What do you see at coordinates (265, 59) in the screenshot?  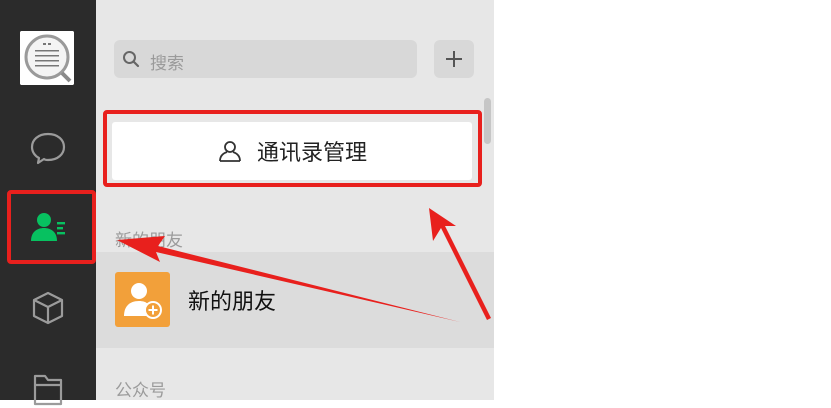 I see `search-box: 搜索` at bounding box center [265, 59].